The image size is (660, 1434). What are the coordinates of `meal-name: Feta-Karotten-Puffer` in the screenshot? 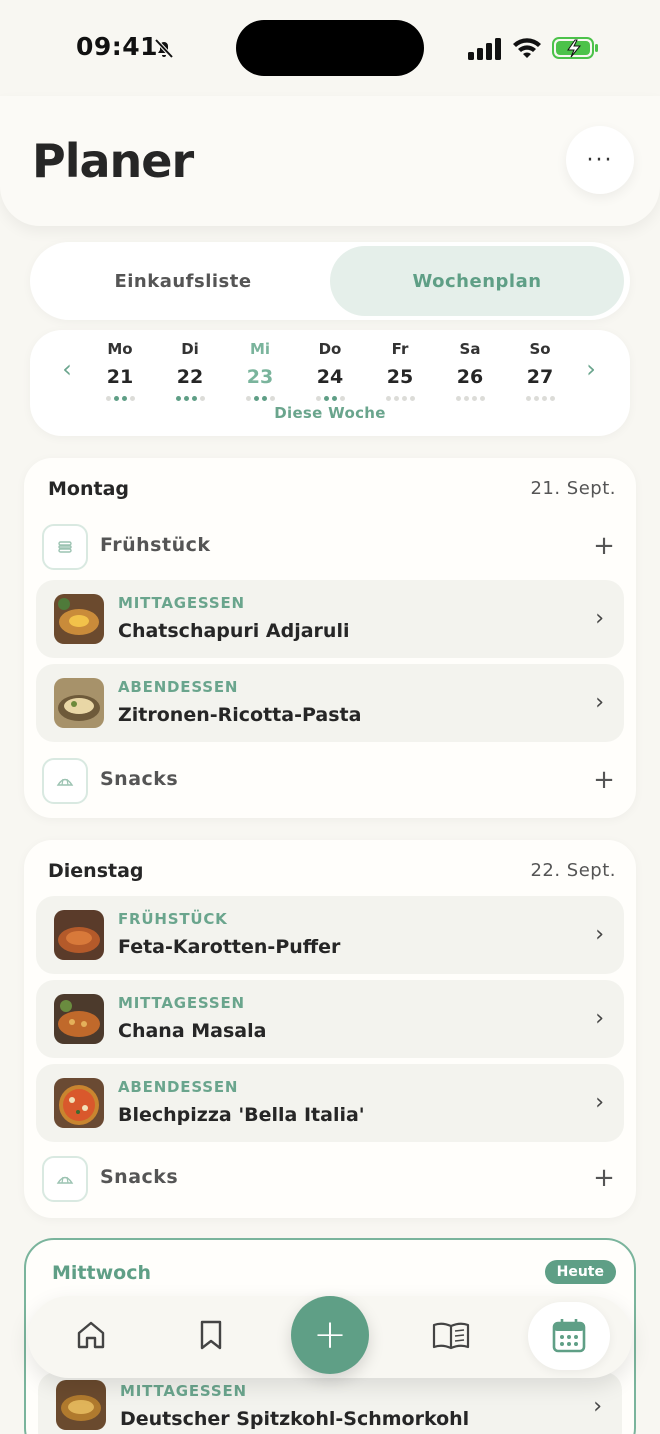 It's located at (229, 947).